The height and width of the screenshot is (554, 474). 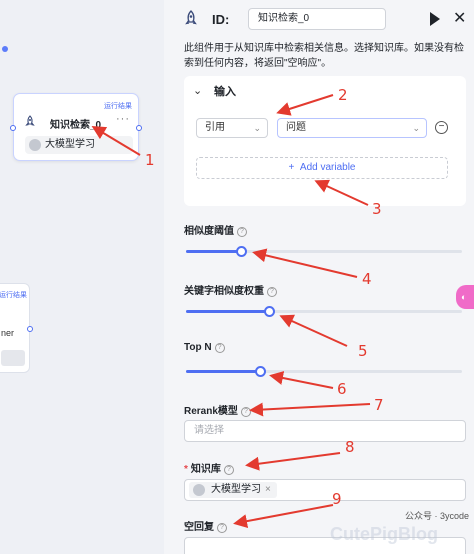 I want to click on keyword-weight-label: 关键字相似度权重?, so click(x=230, y=289).